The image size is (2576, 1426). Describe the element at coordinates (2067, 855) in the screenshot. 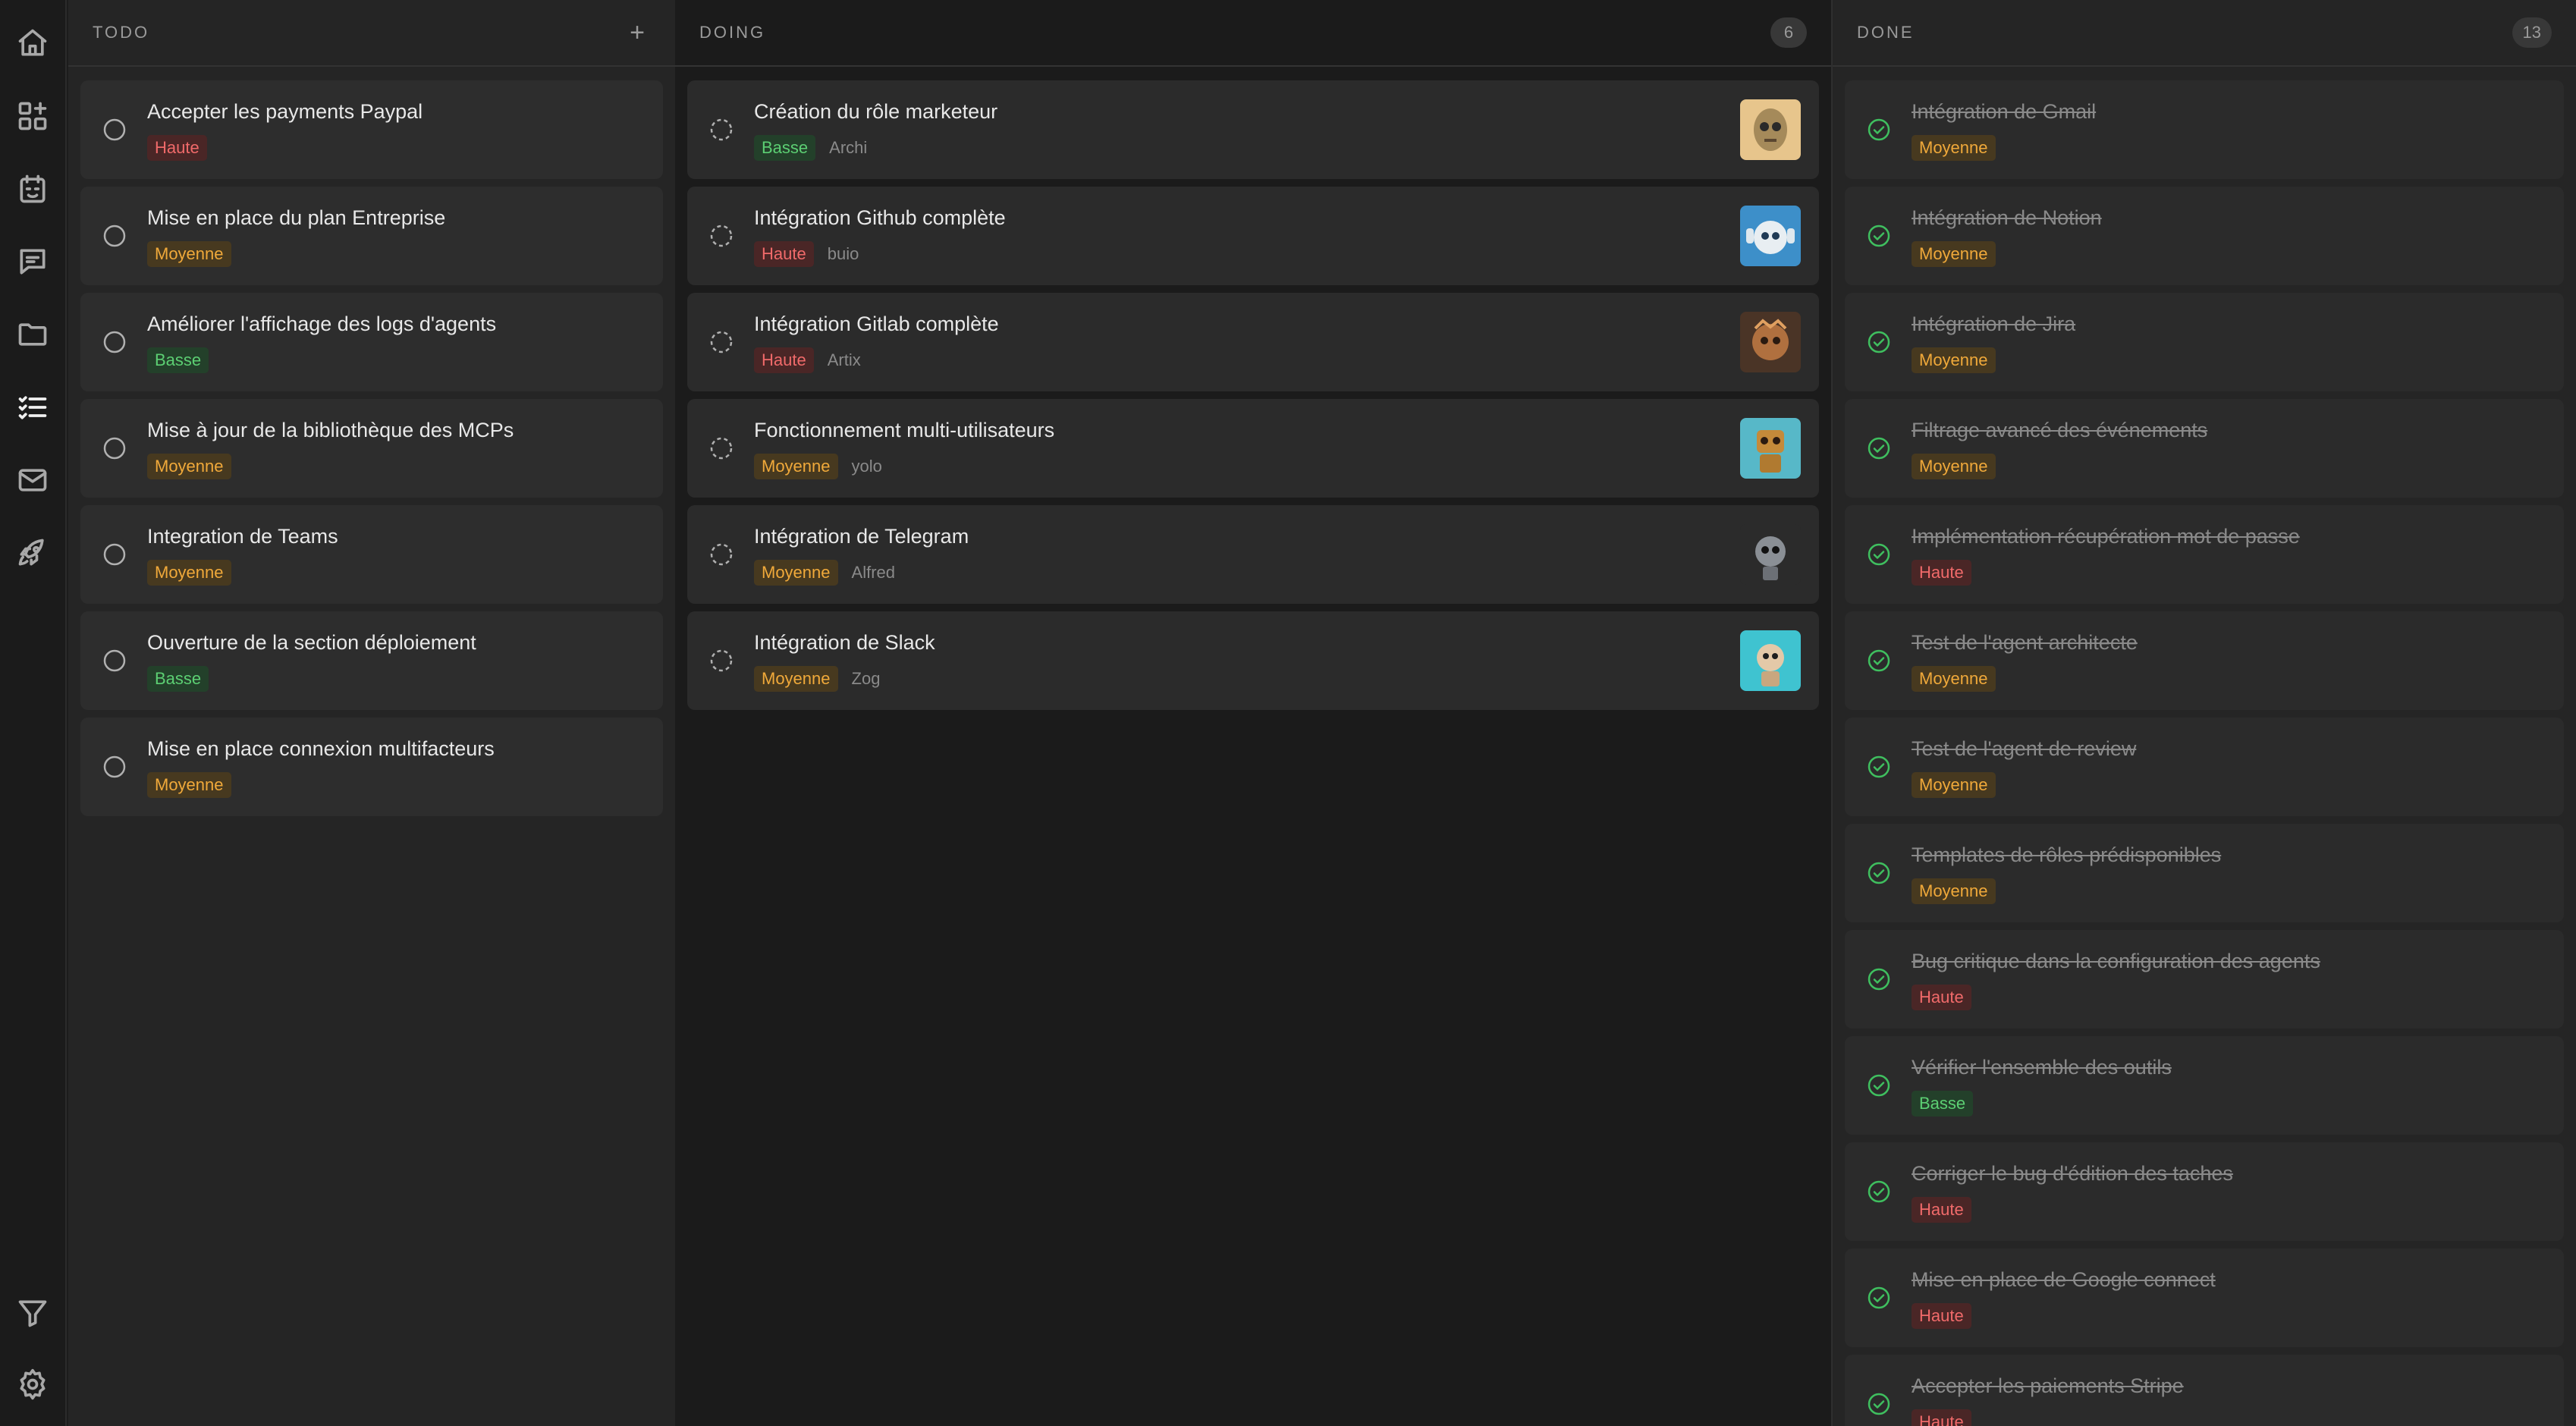

I see `task-title: Templates de rôles prédisponibles` at that location.